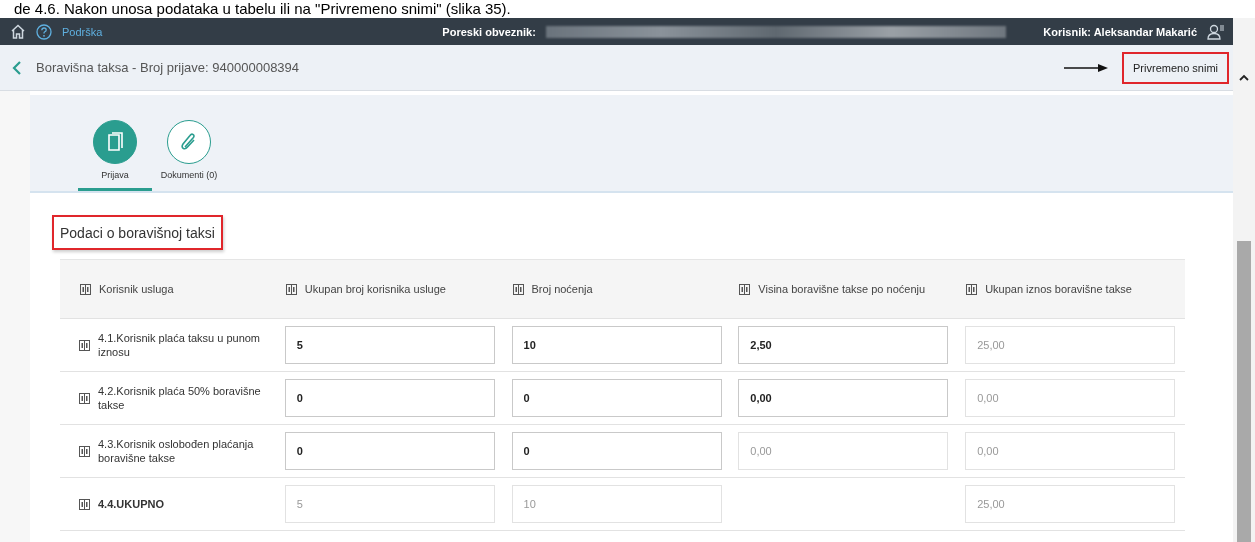  I want to click on home-icon, so click(18, 31).